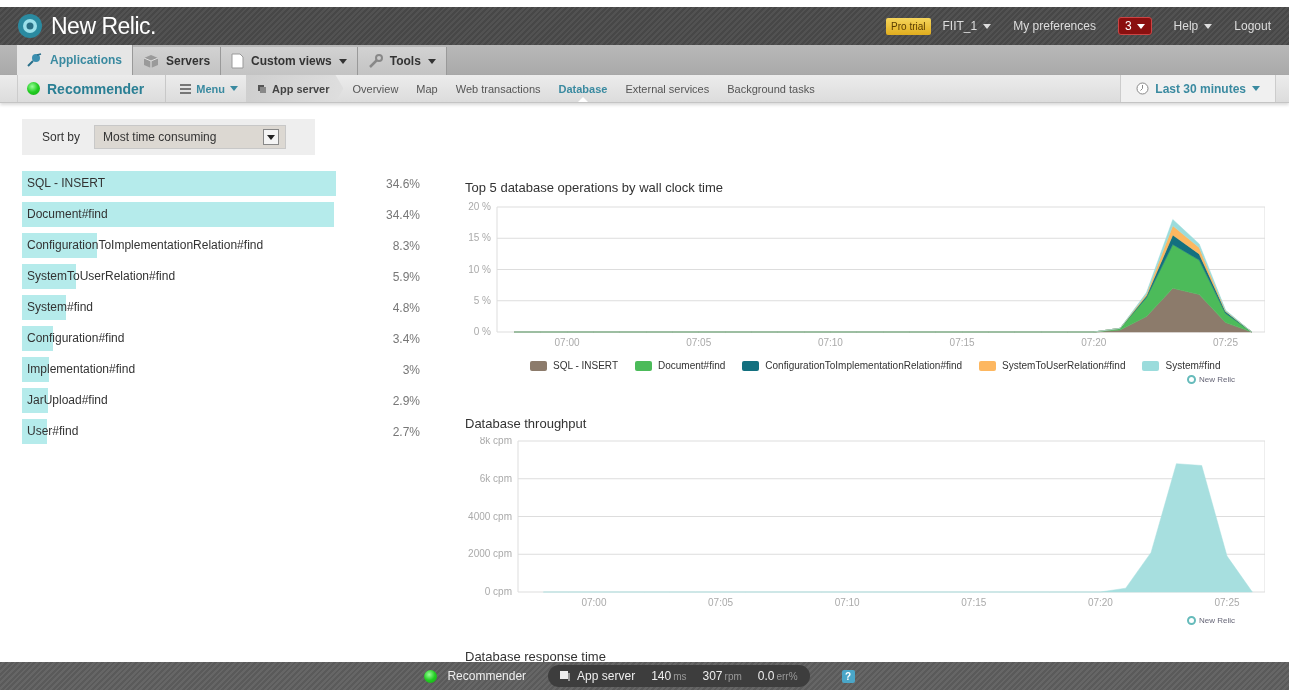 This screenshot has width=1289, height=690. What do you see at coordinates (427, 88) in the screenshot?
I see `nav-link: Map` at bounding box center [427, 88].